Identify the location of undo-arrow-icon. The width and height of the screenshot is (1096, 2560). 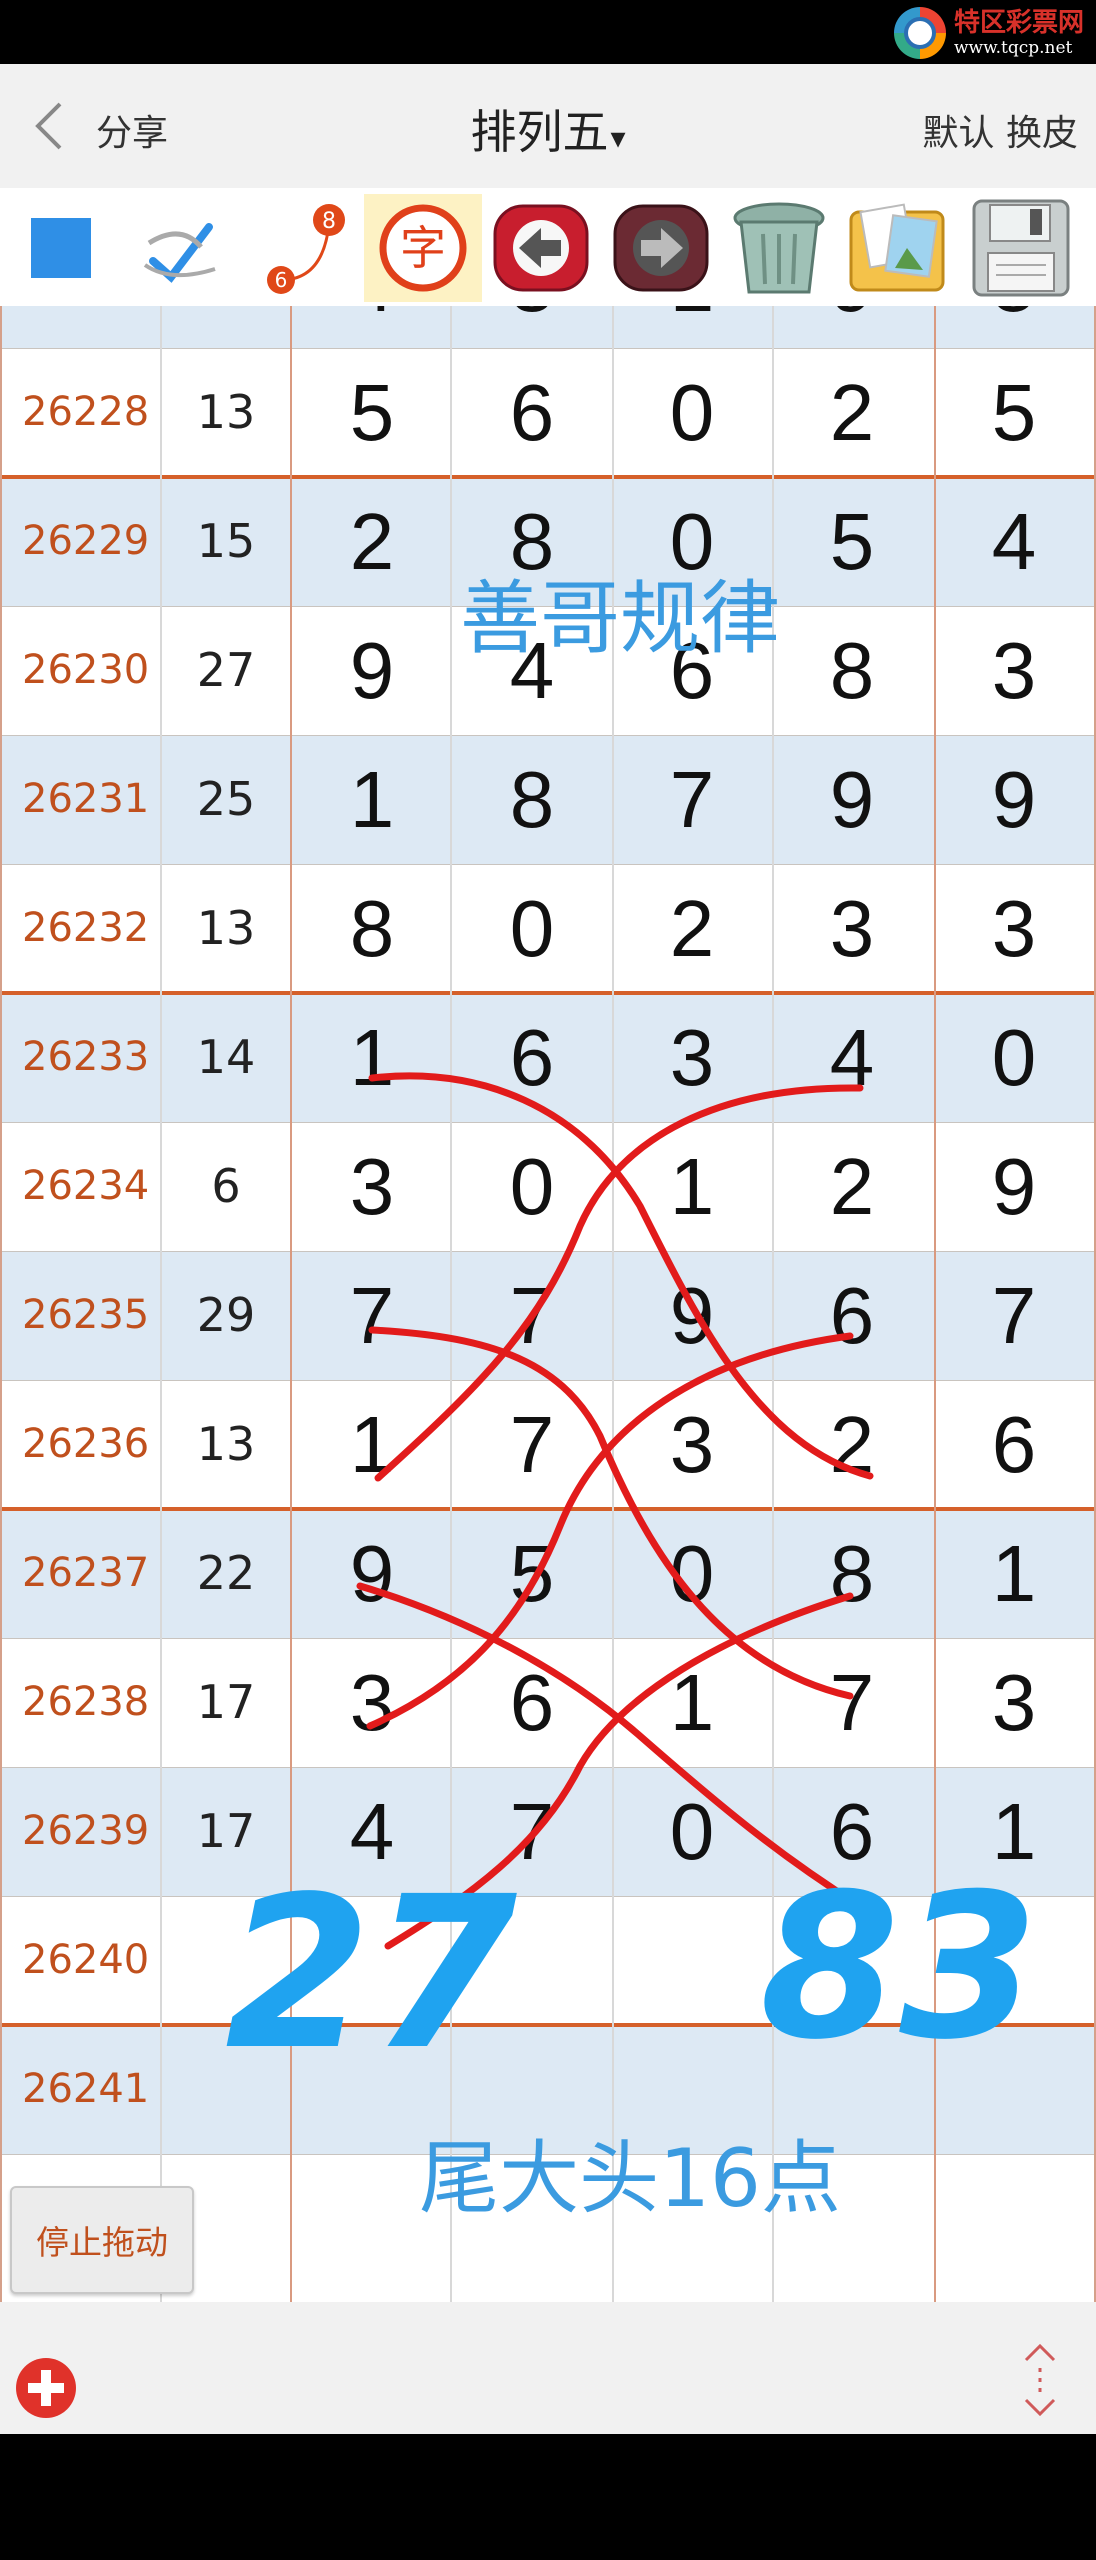
(541, 248).